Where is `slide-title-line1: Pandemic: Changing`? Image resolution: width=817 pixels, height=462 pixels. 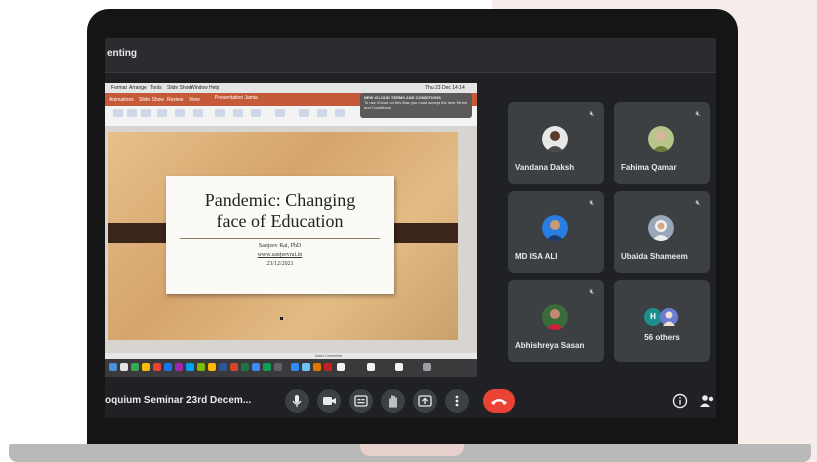
slide-title-line1: Pandemic: Changing is located at coordinates (280, 200).